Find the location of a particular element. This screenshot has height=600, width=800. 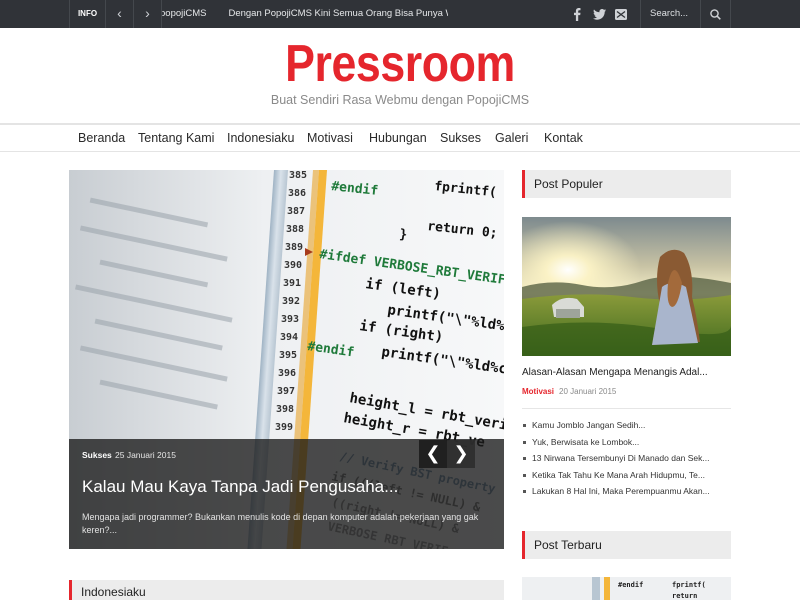

svg-text: 393 is located at coordinates (290, 319).